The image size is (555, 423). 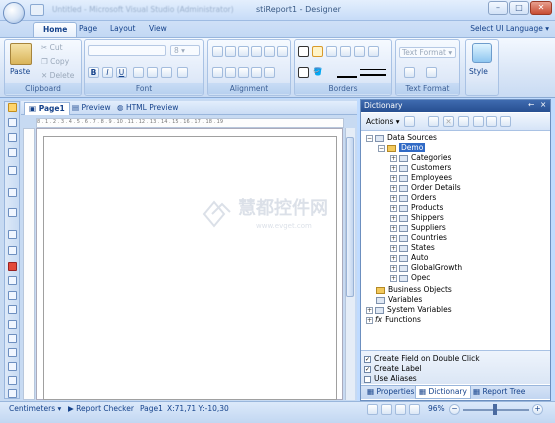 What do you see at coordinates (93, 72) in the screenshot?
I see `bold-button: B` at bounding box center [93, 72].